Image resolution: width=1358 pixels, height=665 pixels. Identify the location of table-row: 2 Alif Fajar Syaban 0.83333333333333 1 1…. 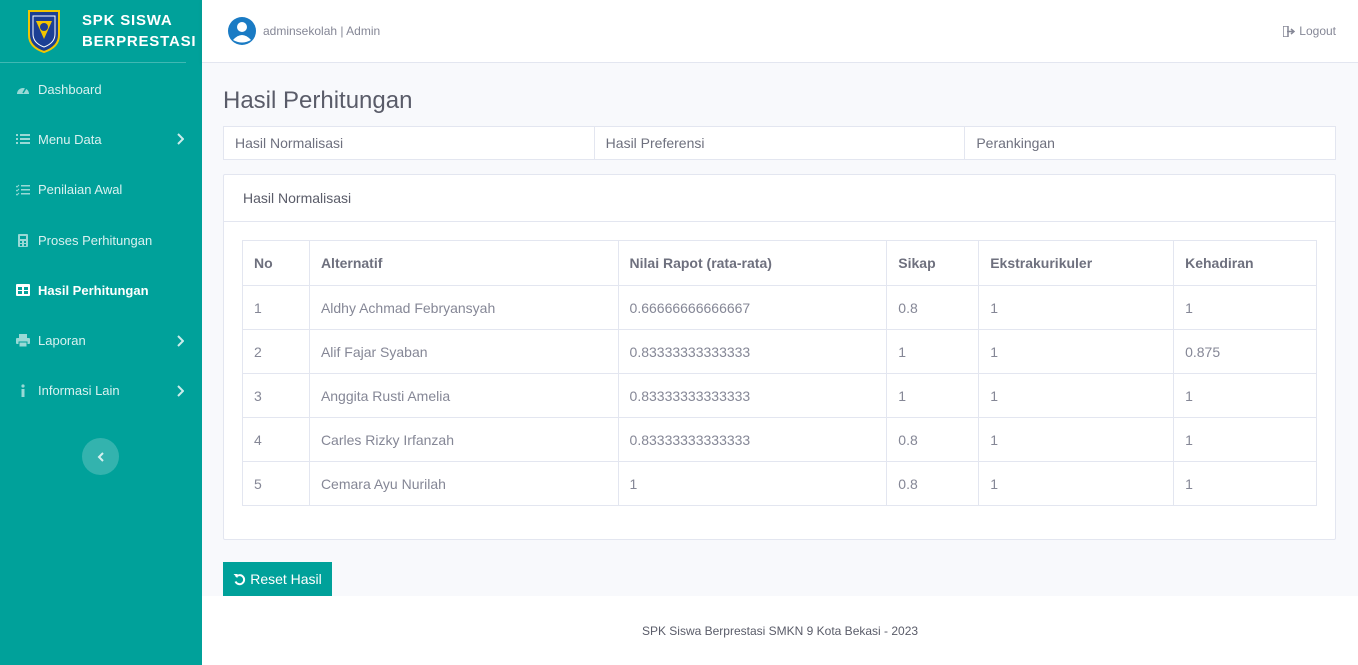
(779, 351).